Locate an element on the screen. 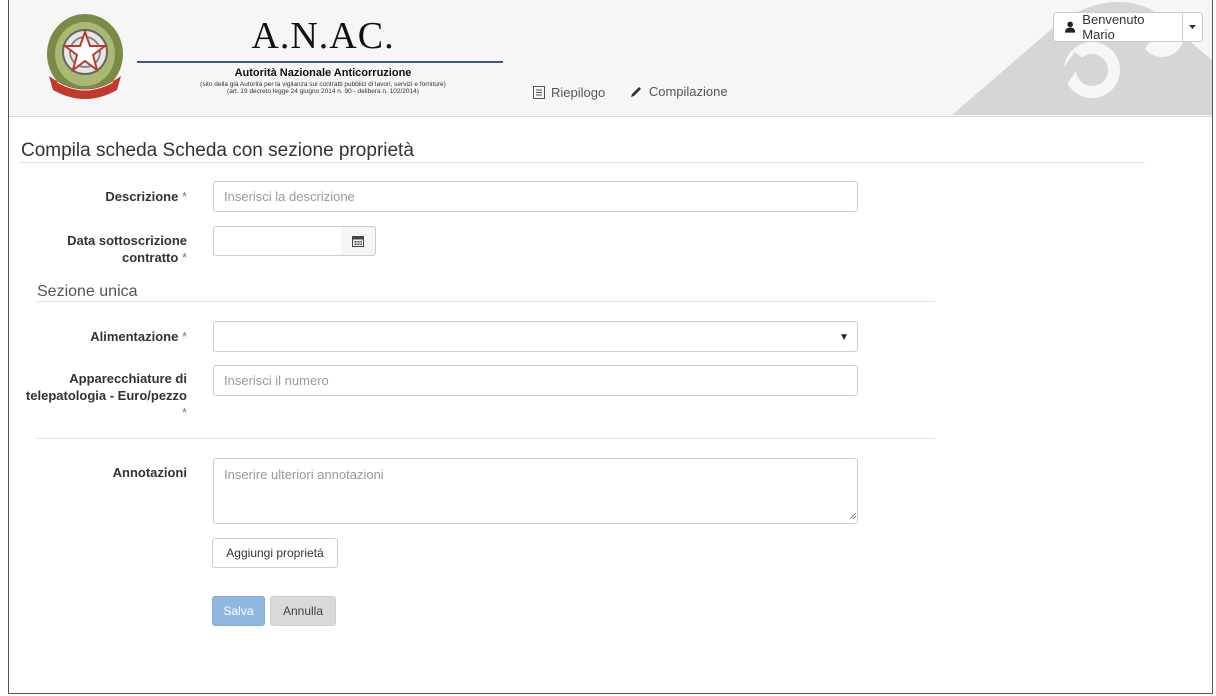  caret-down-icon is located at coordinates (1193, 27).